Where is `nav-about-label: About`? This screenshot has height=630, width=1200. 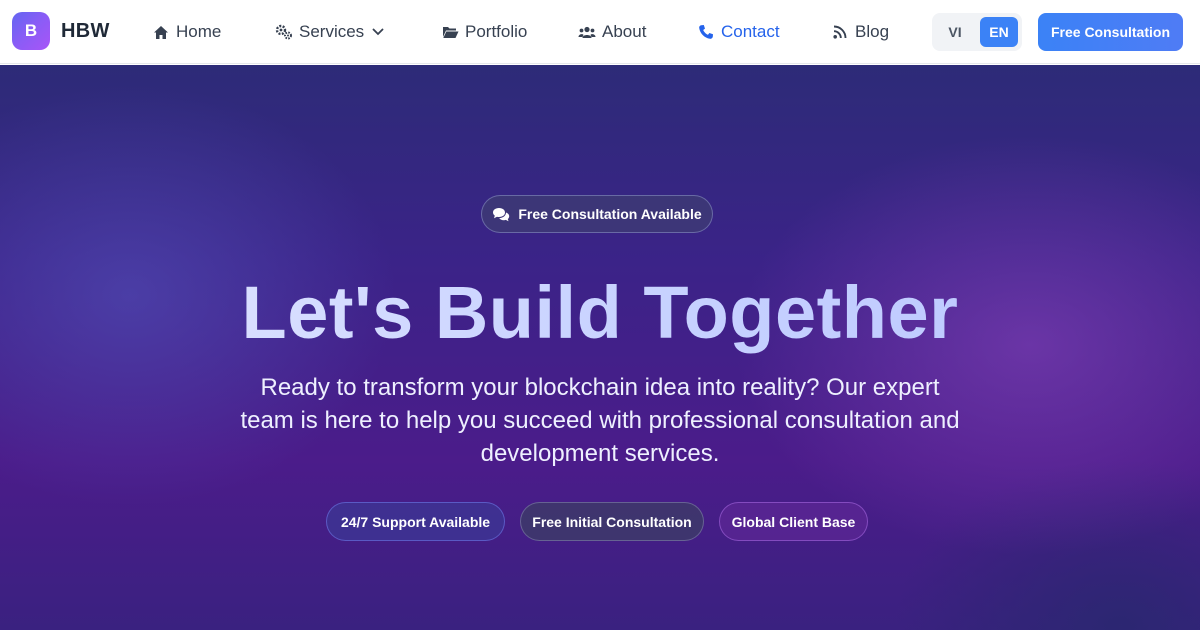
nav-about-label: About is located at coordinates (624, 31).